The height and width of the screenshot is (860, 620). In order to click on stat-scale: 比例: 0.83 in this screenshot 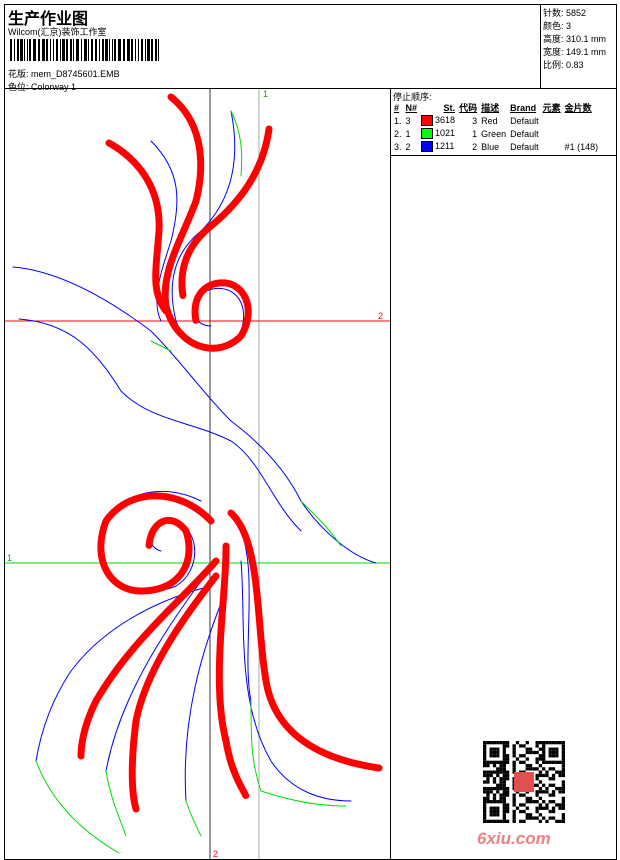, I will do `click(563, 65)`.